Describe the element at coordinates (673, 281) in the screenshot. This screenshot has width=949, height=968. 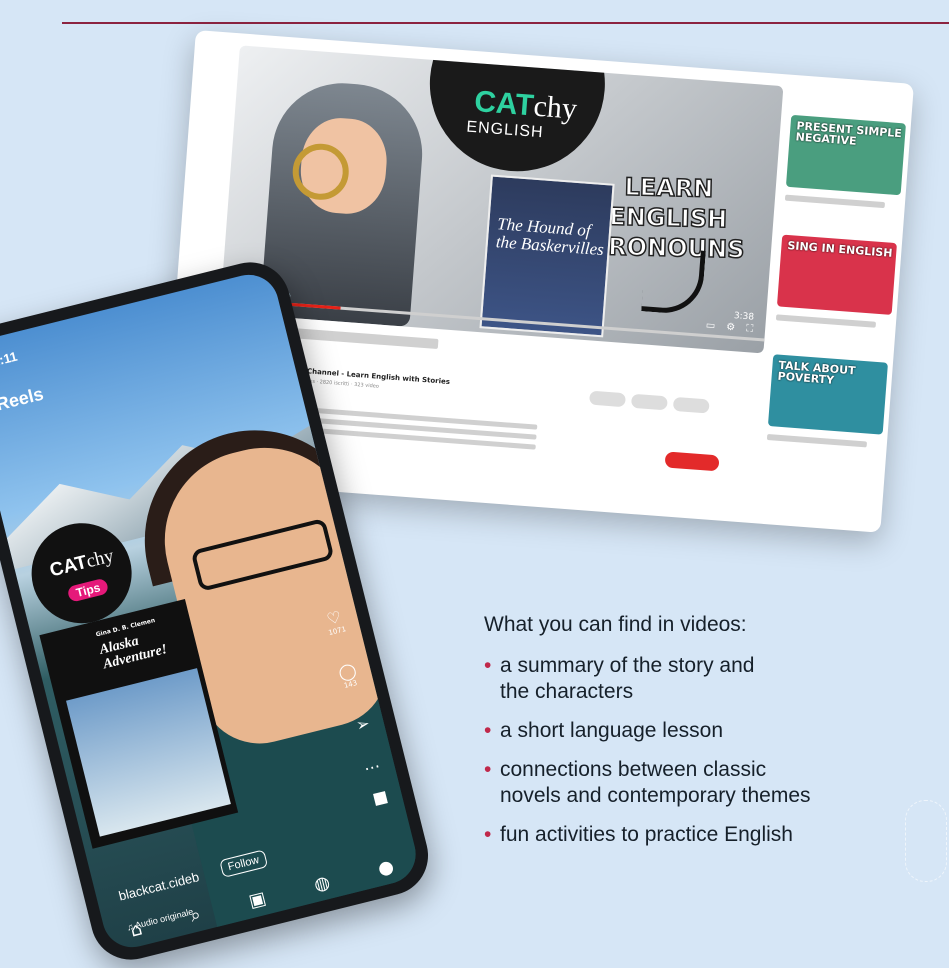
I see `curved-arrow-icon` at that location.